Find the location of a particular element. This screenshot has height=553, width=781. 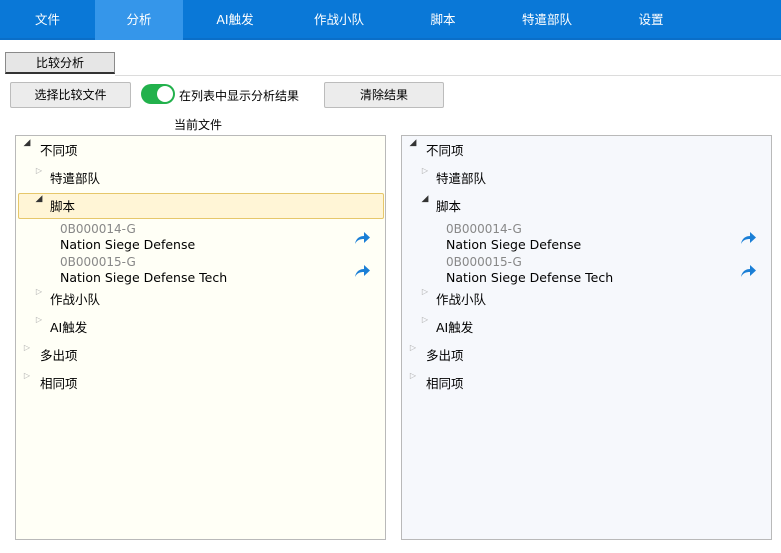

tab-settings: 设置 is located at coordinates (651, 20).